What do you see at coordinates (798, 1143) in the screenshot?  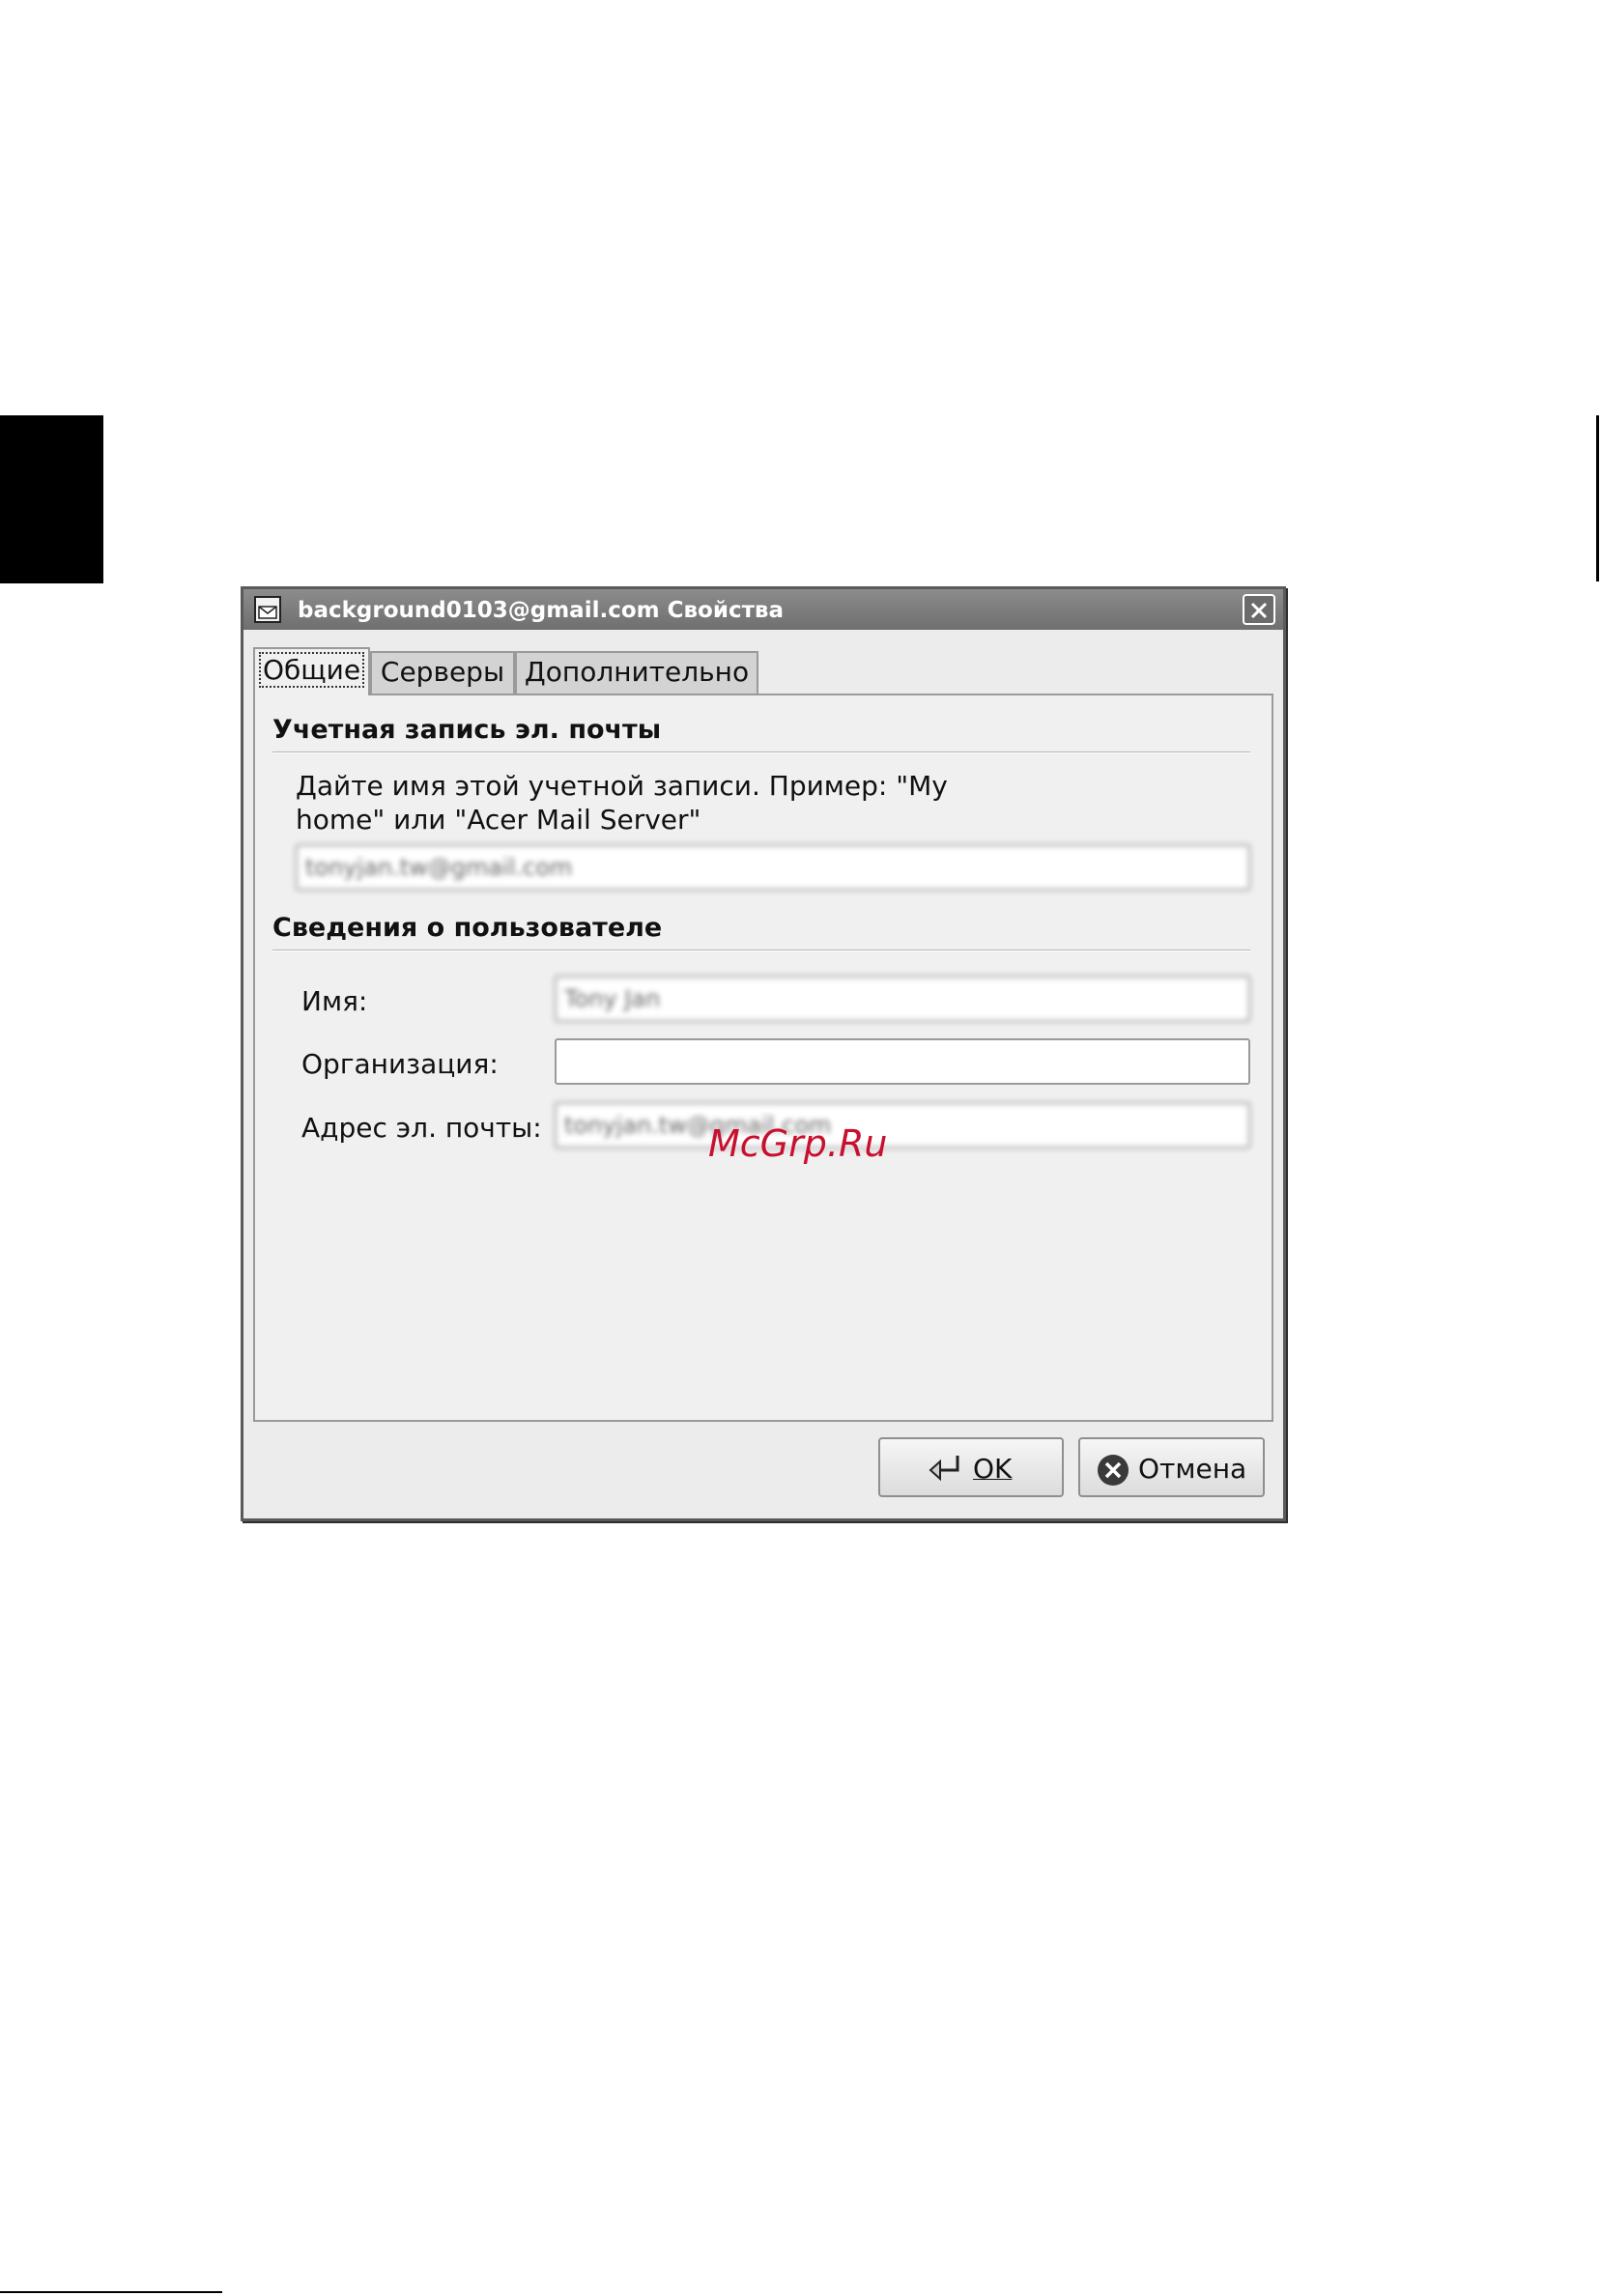 I see `watermark-text: McGrp.Ru` at bounding box center [798, 1143].